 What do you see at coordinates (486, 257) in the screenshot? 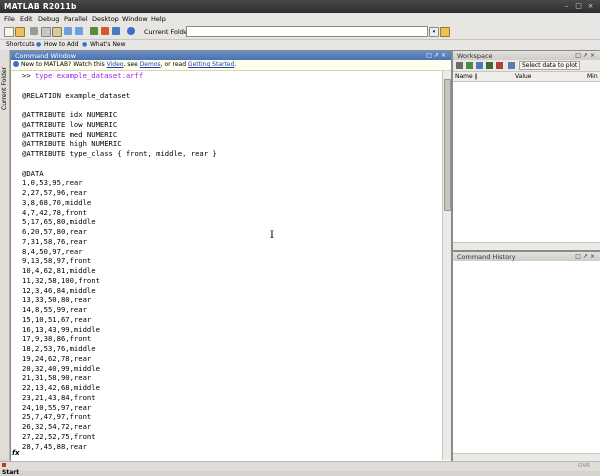
I see `history-title: Command History` at bounding box center [486, 257].